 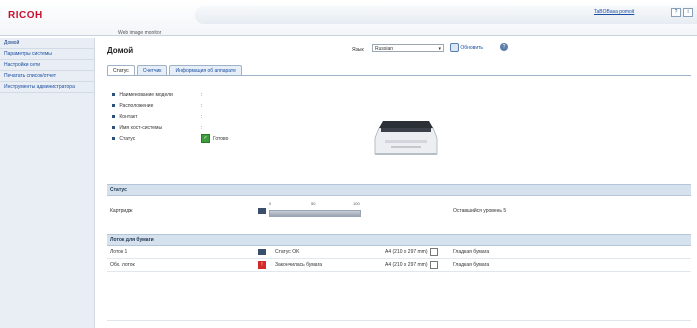 What do you see at coordinates (141, 128) in the screenshot?
I see `info-label: Имя хост-системы` at bounding box center [141, 128].